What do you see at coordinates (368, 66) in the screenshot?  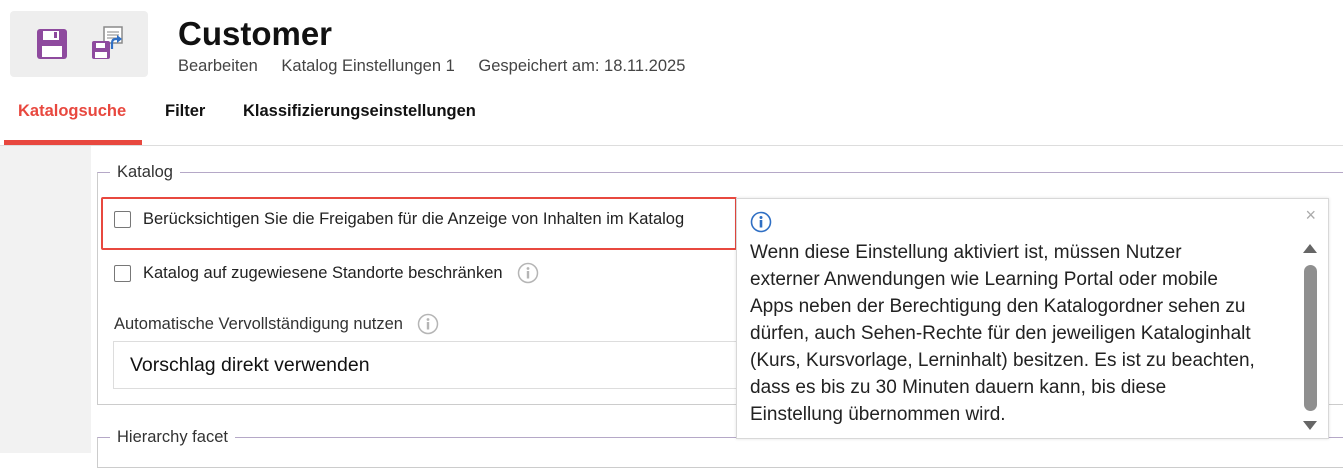 I see `breadcrumb-record: Katalog Einstellungen 1` at bounding box center [368, 66].